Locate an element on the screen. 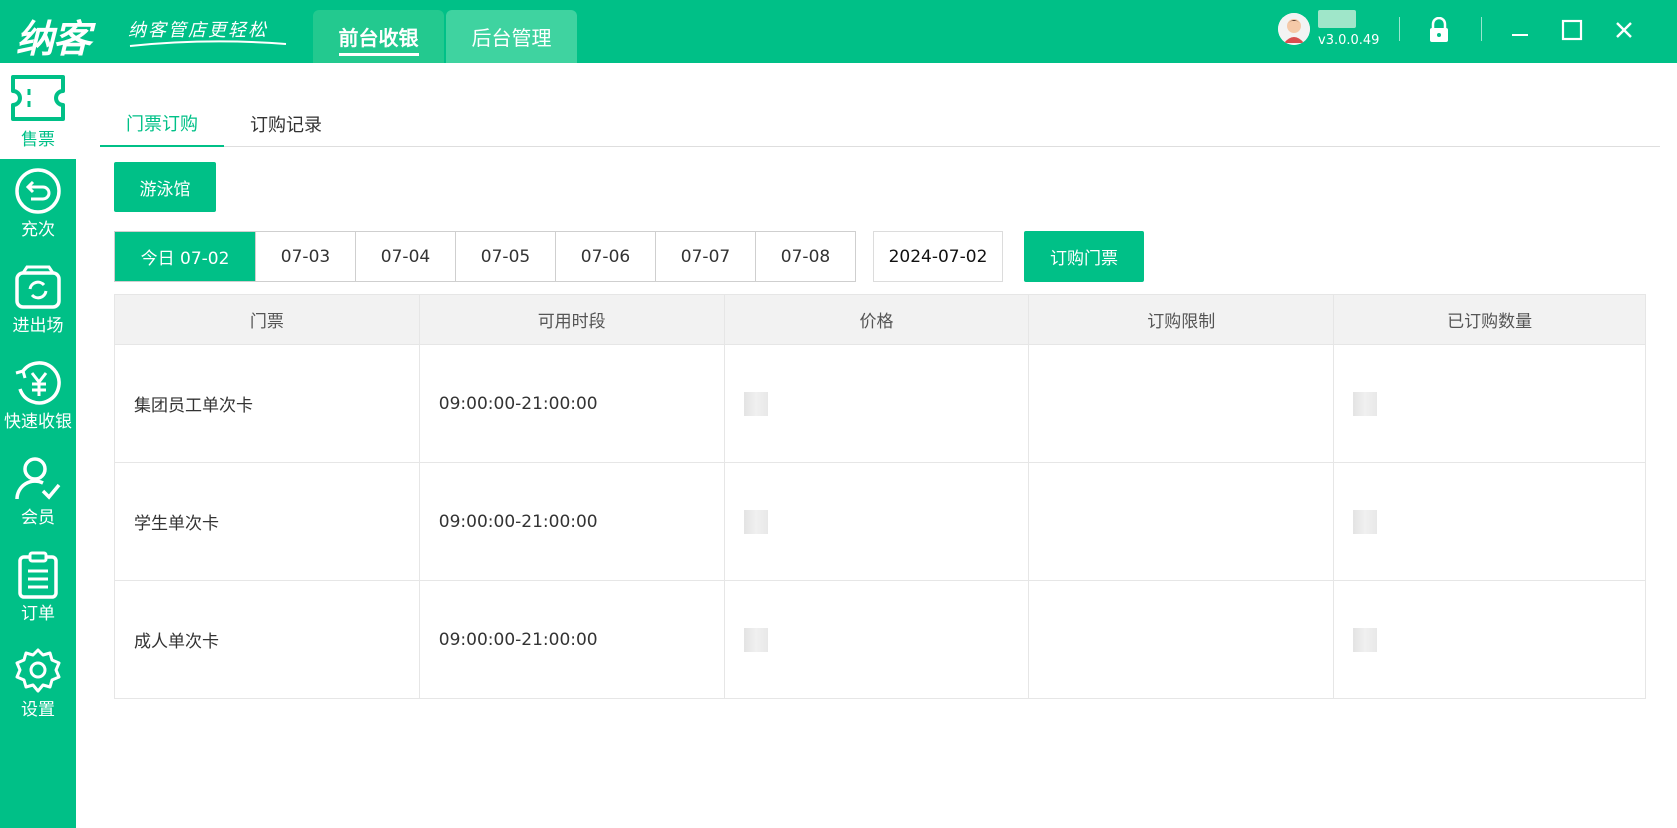 The image size is (1677, 828). sidebar-item-recharge: 充次 is located at coordinates (38, 207).